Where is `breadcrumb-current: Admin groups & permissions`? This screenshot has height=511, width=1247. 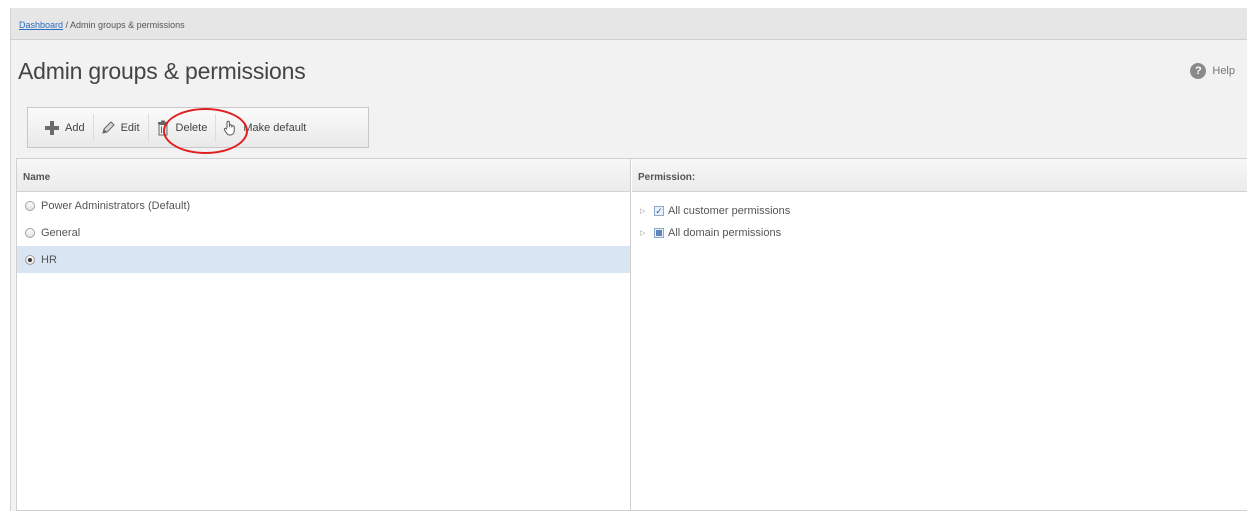 breadcrumb-current: Admin groups & permissions is located at coordinates (127, 25).